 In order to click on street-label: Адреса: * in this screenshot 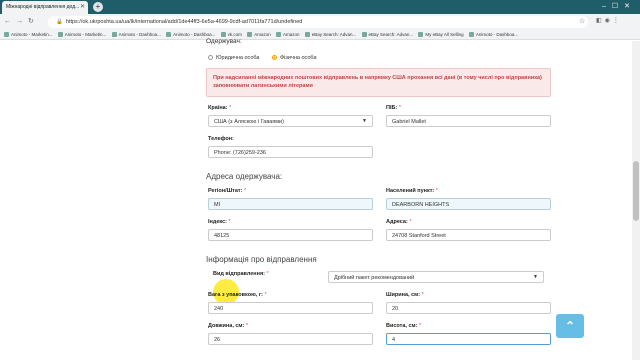, I will do `click(399, 222)`.